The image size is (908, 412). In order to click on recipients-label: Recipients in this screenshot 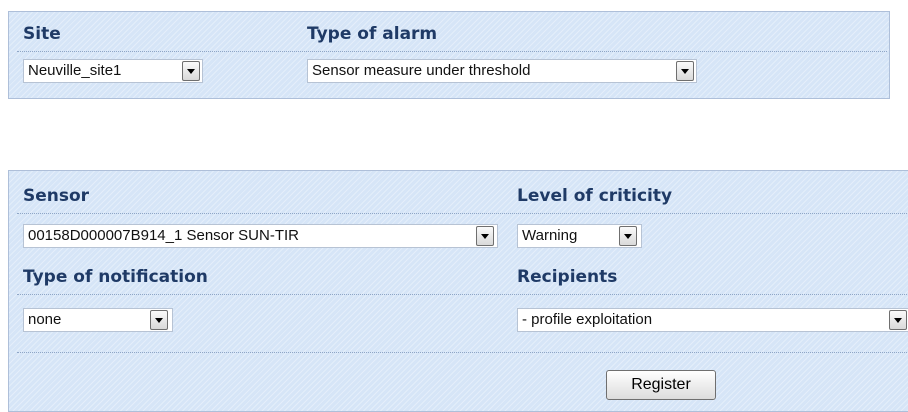, I will do `click(567, 277)`.